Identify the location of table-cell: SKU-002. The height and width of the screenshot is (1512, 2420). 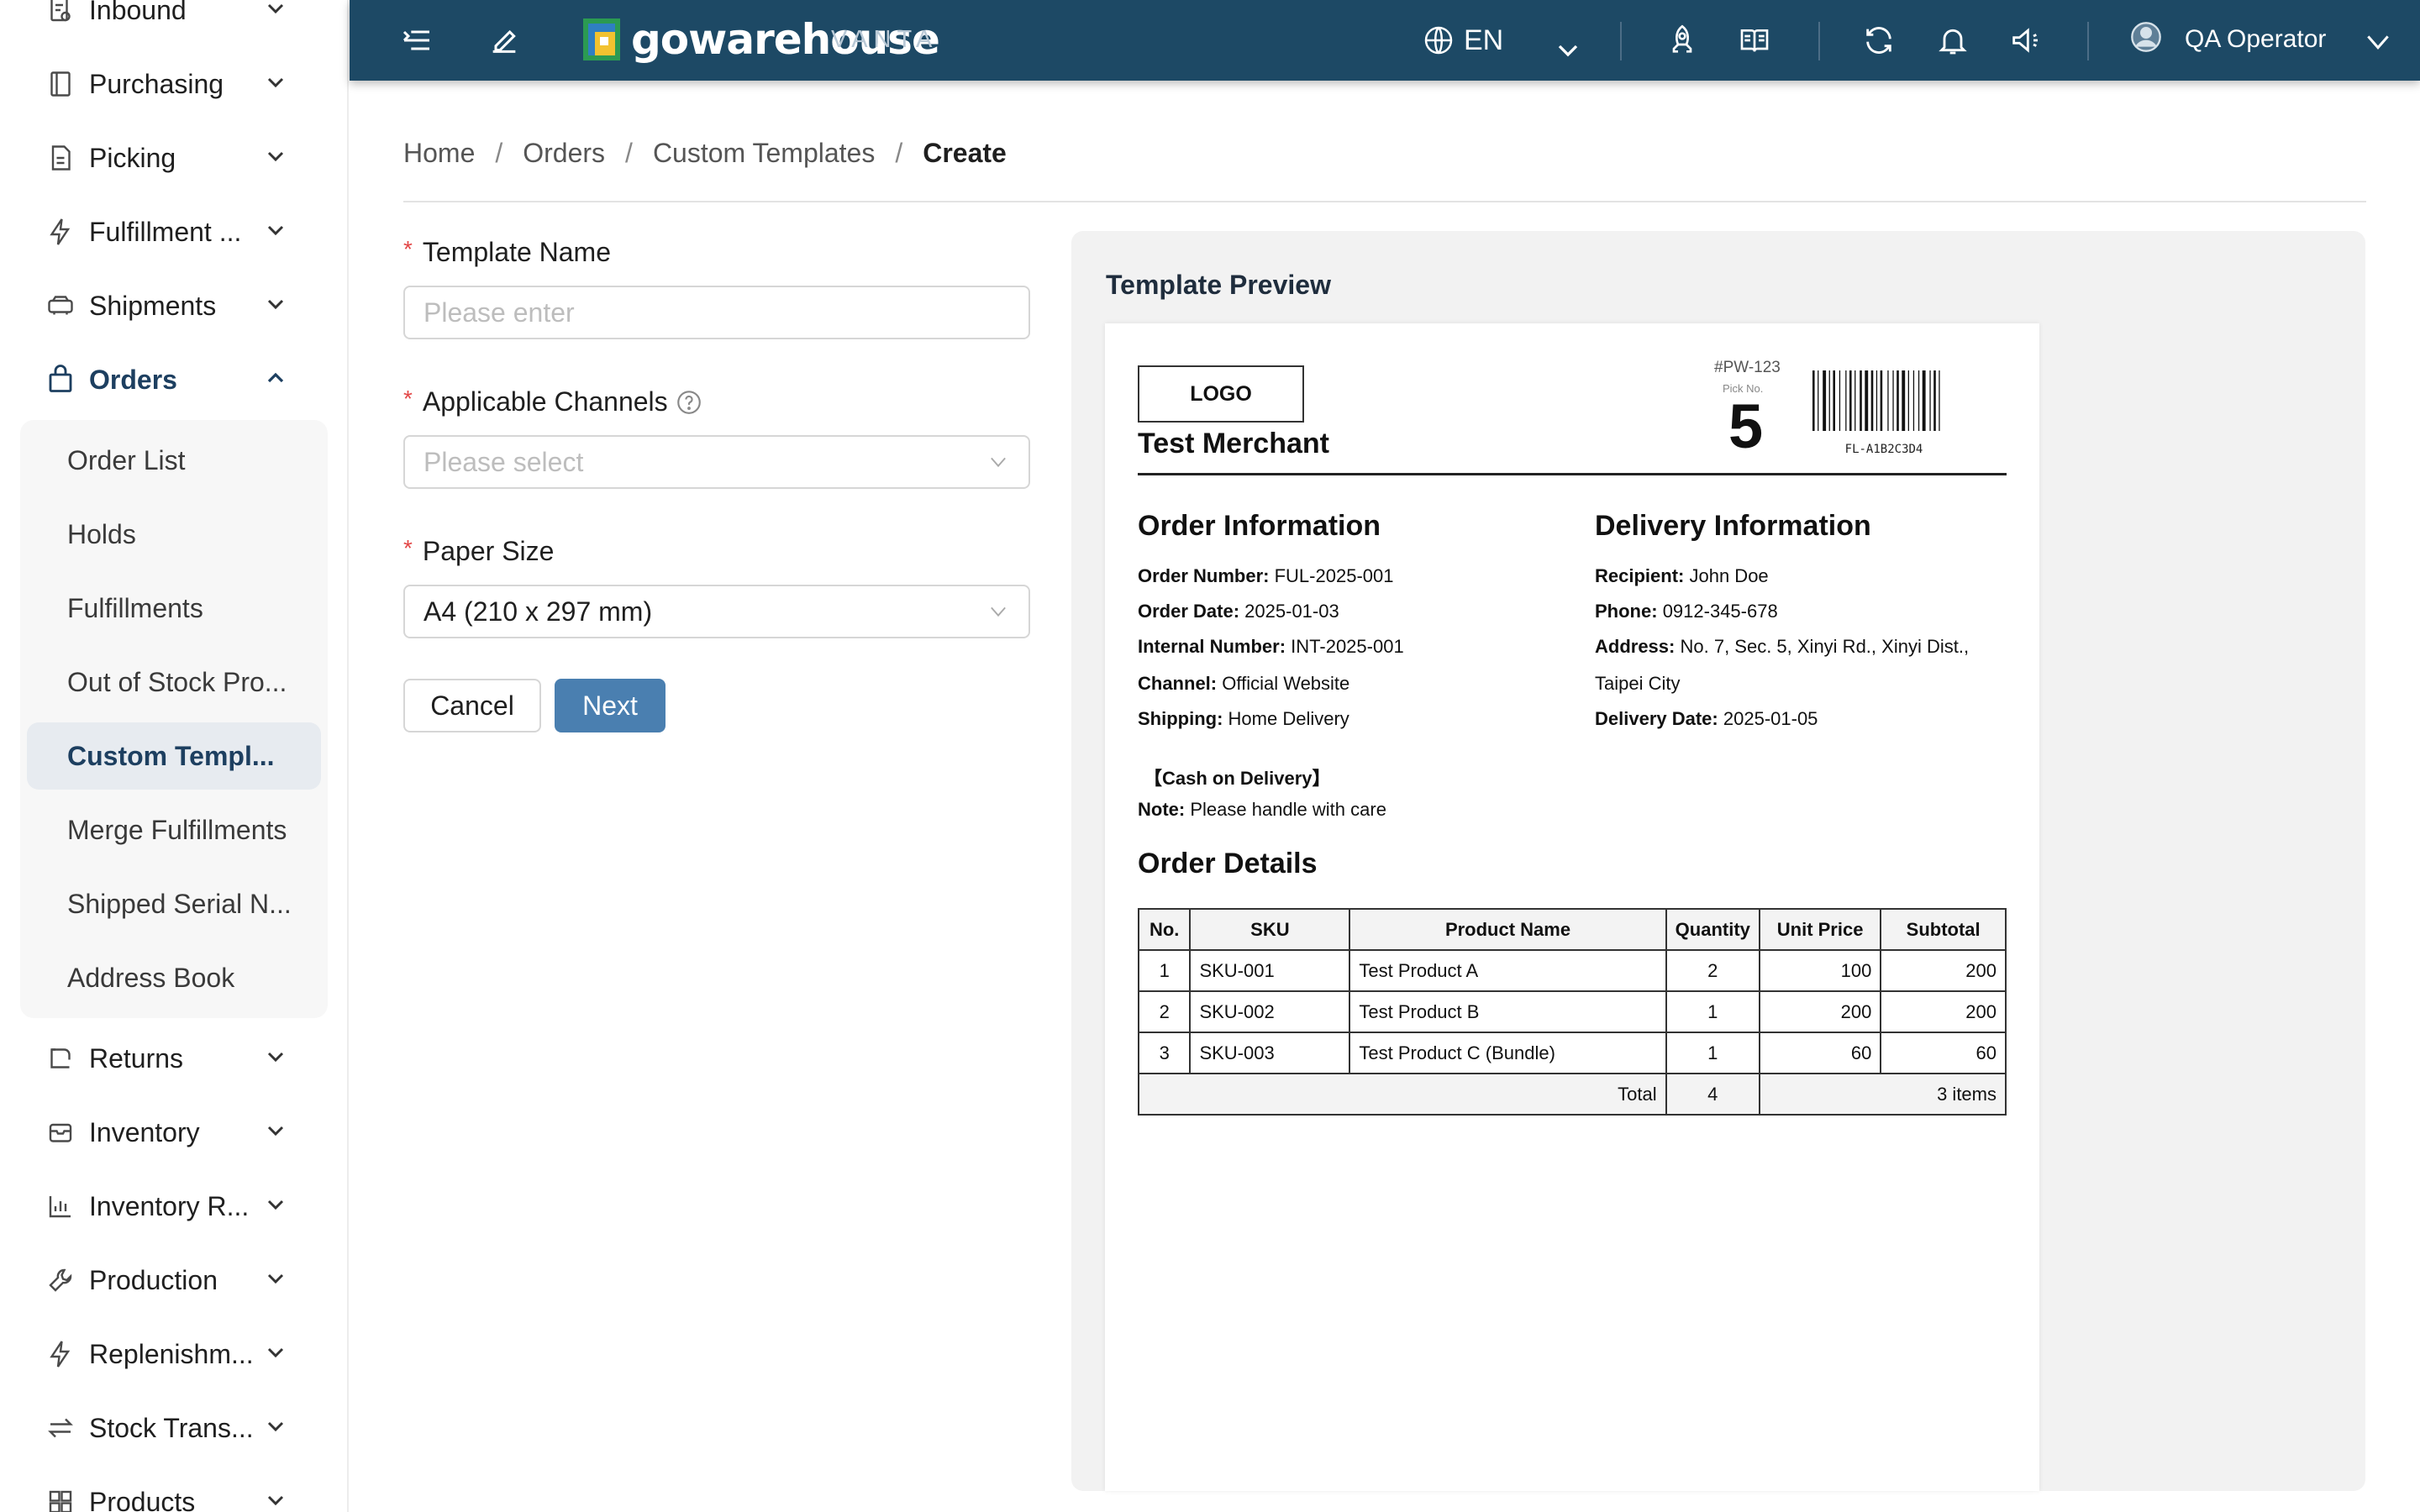
(1270, 1011).